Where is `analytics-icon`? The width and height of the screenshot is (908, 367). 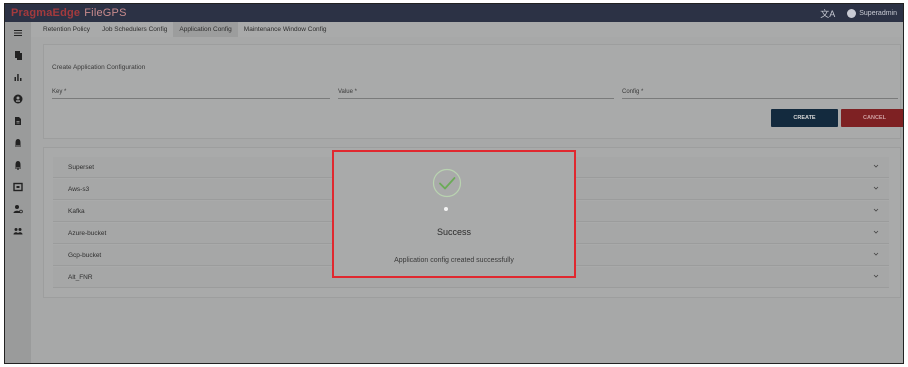
analytics-icon is located at coordinates (18, 77).